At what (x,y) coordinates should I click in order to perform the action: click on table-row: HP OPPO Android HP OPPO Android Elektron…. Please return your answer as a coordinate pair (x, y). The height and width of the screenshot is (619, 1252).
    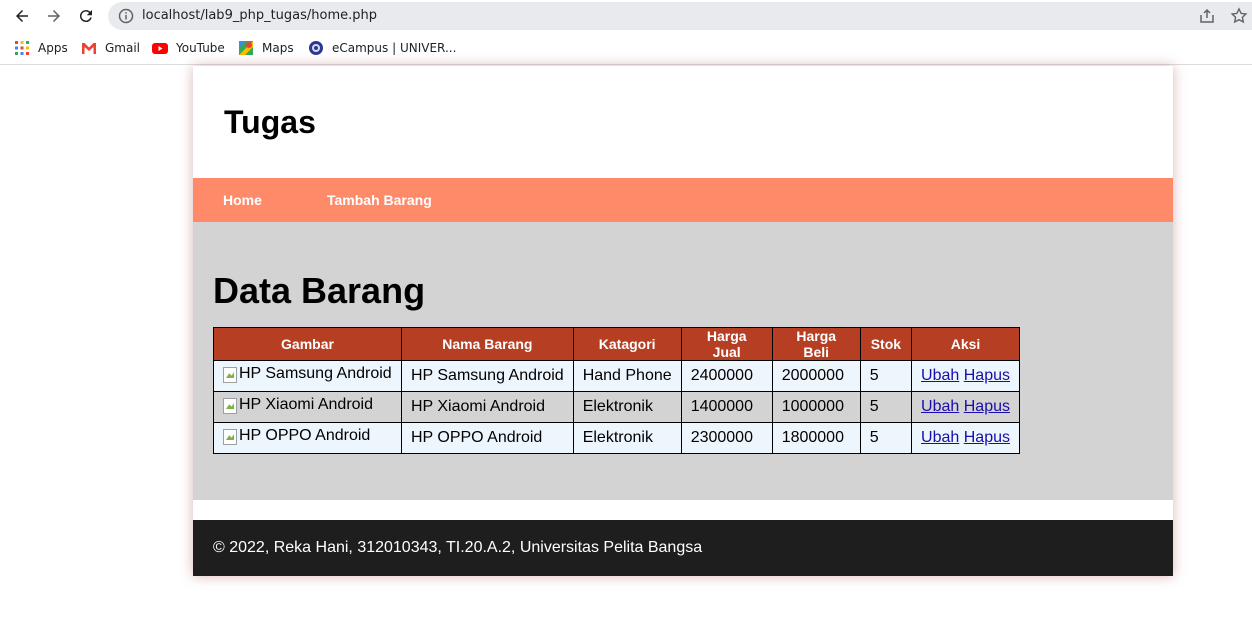
    Looking at the image, I should click on (616, 438).